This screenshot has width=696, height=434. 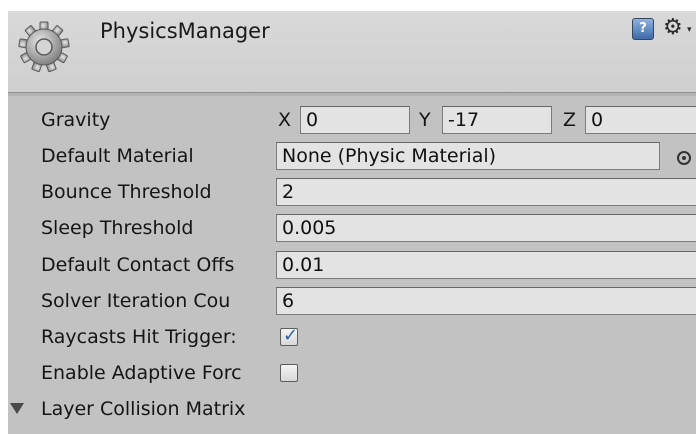 What do you see at coordinates (44, 47) in the screenshot?
I see `gear-icon` at bounding box center [44, 47].